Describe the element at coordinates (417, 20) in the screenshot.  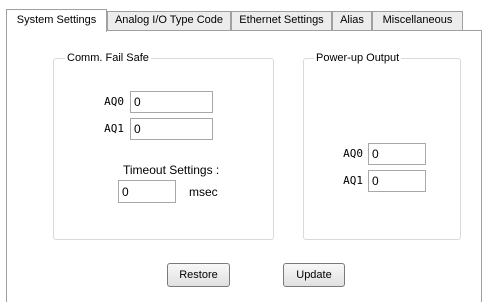
I see `tab-miscellaneous: Miscellaneous` at that location.